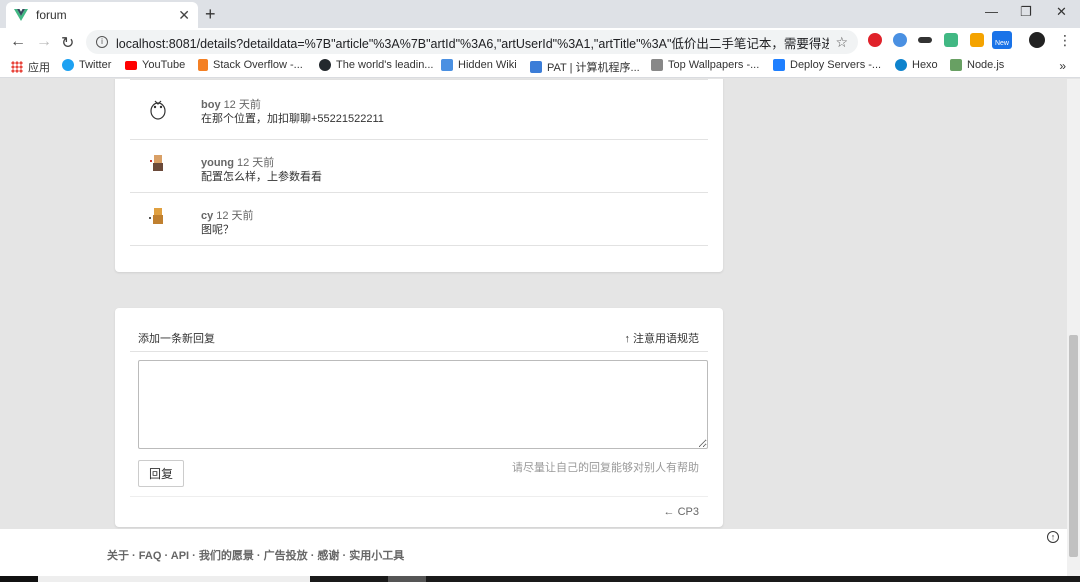 The image size is (1080, 582). I want to click on bookmark-label: Hidden Wiki, so click(487, 65).